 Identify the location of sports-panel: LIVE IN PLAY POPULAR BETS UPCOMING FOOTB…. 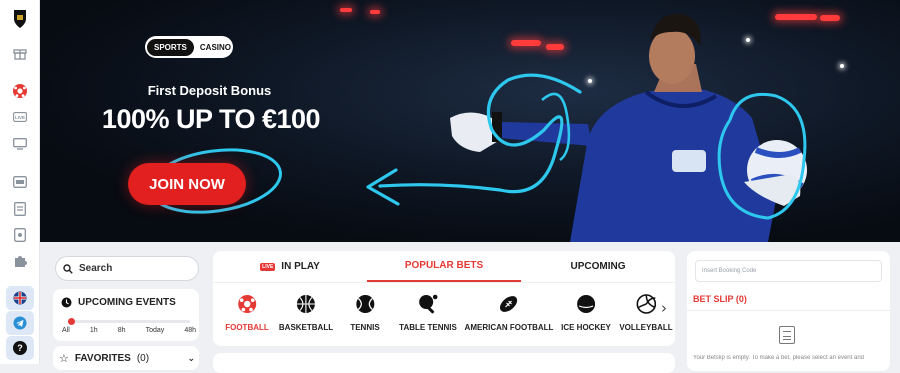
(444, 298).